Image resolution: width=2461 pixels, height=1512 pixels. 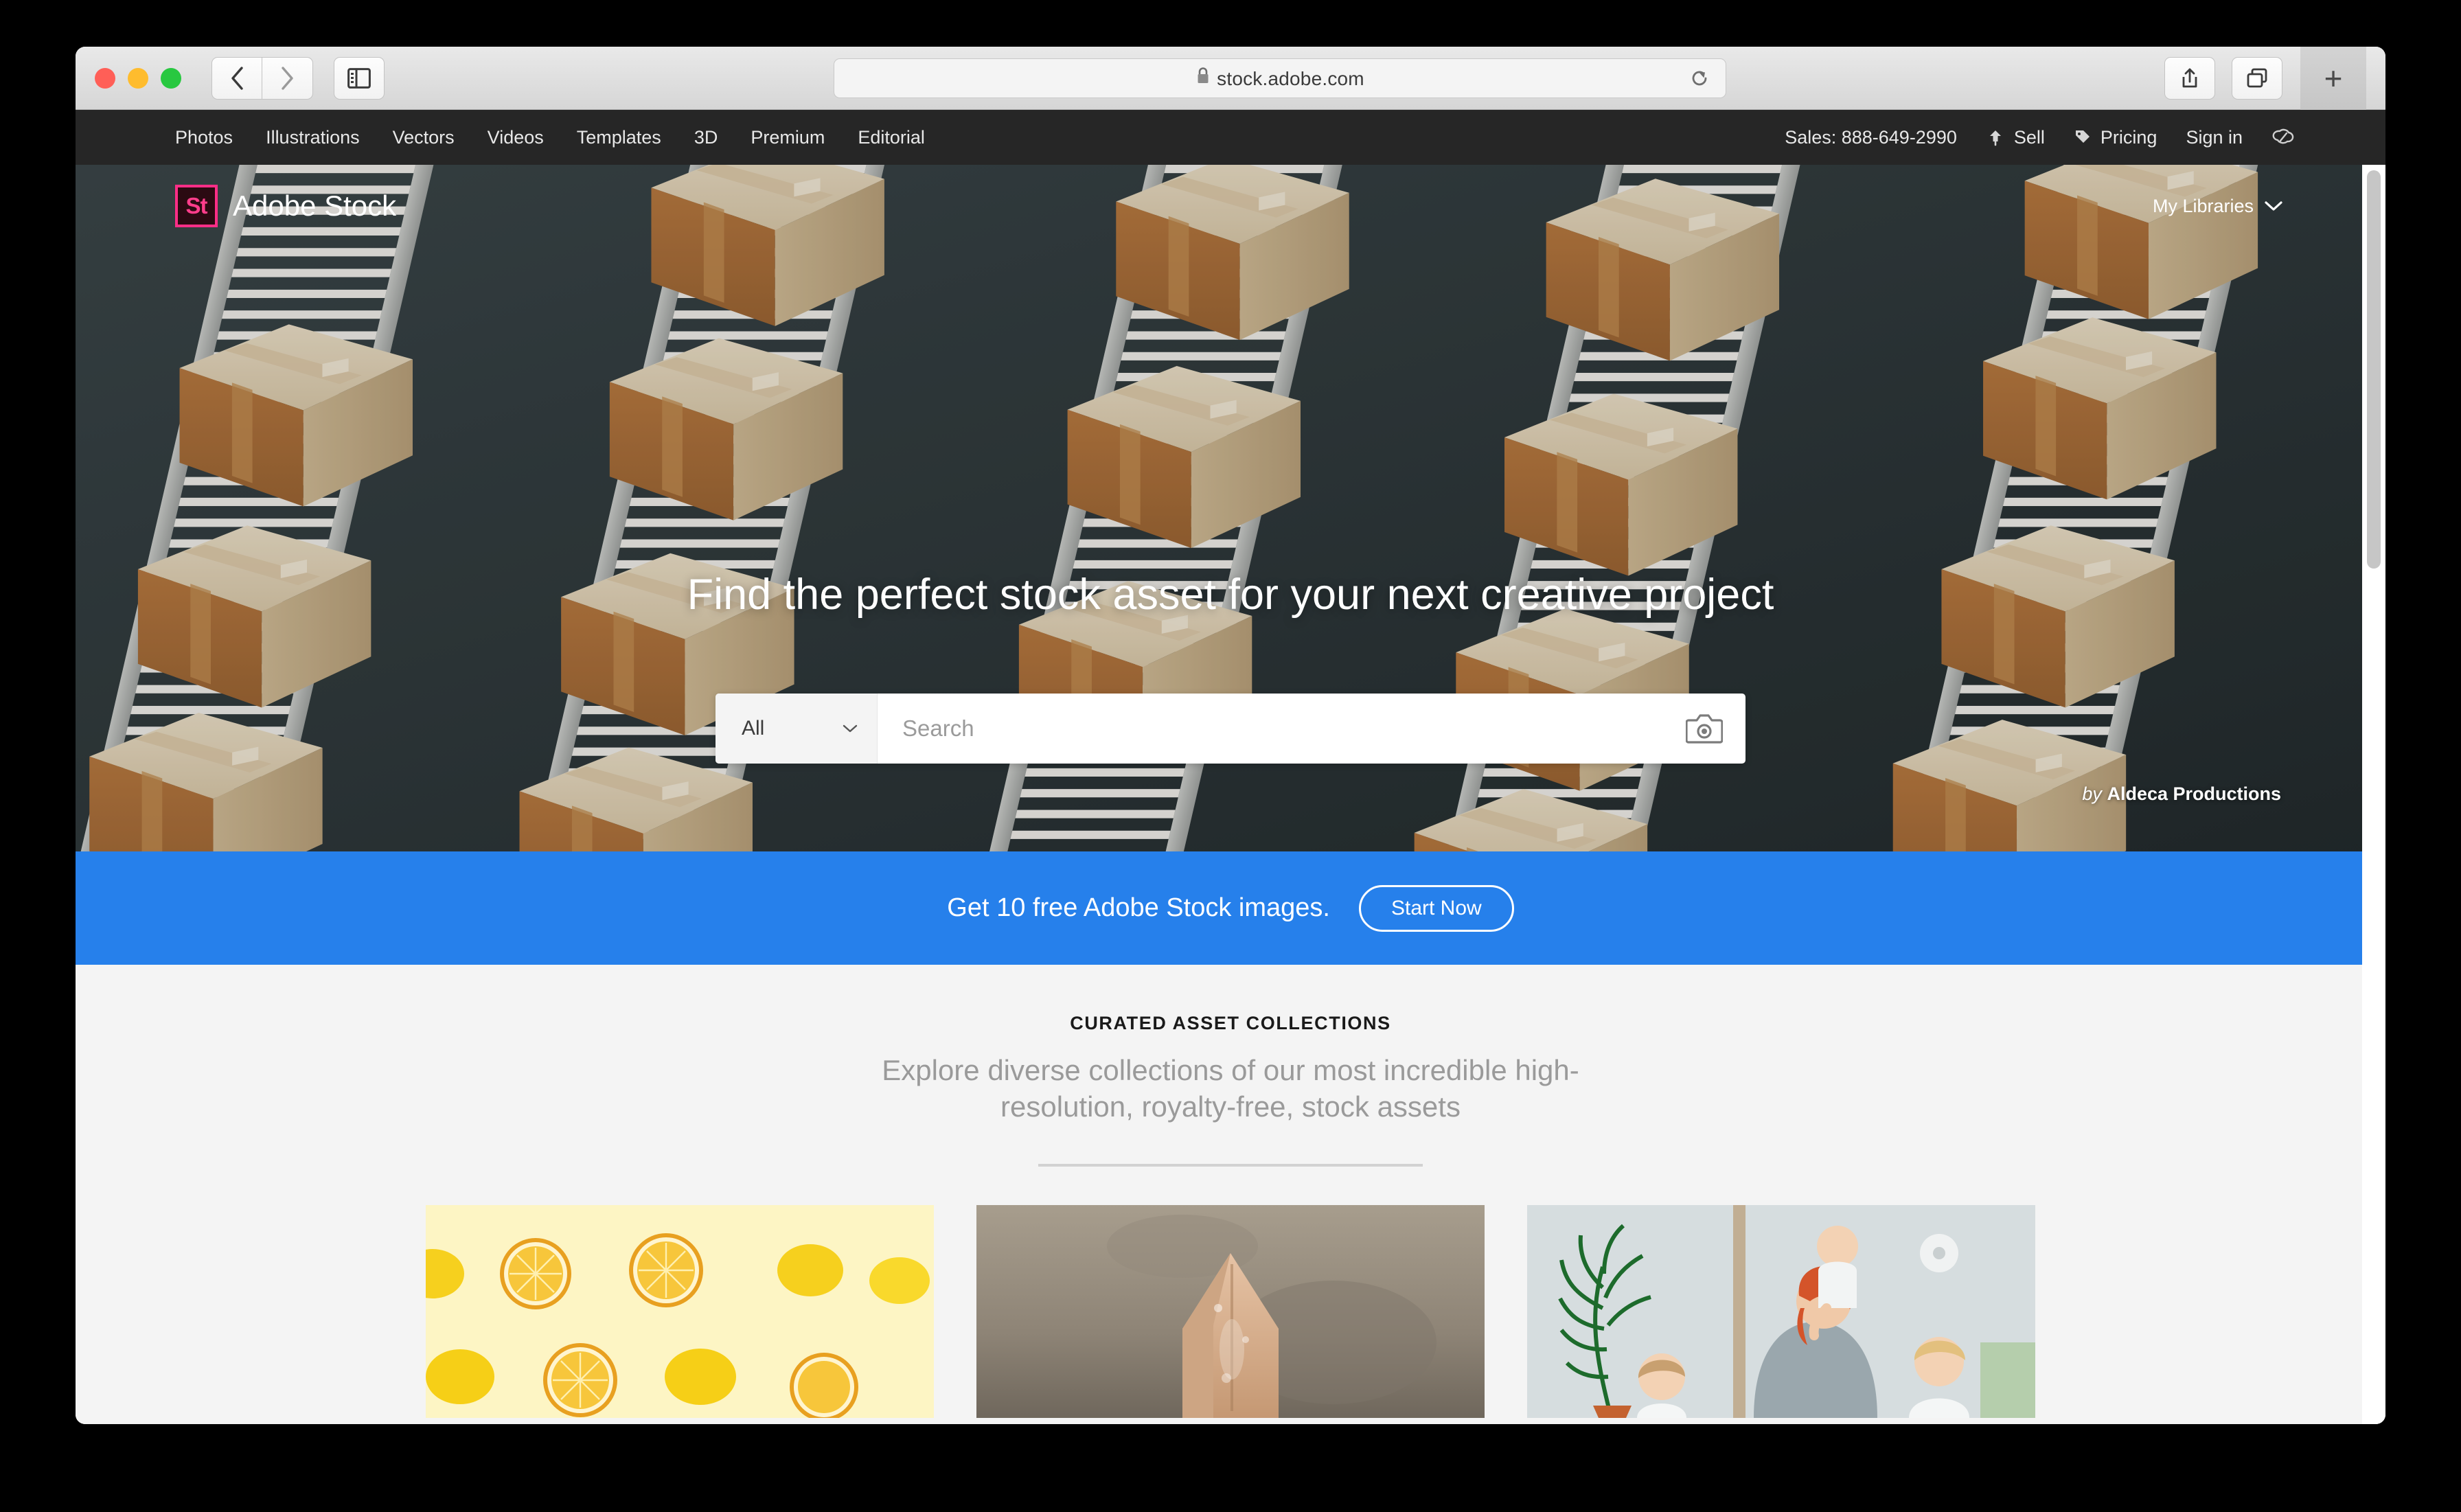 I want to click on window-controls, so click(x=138, y=78).